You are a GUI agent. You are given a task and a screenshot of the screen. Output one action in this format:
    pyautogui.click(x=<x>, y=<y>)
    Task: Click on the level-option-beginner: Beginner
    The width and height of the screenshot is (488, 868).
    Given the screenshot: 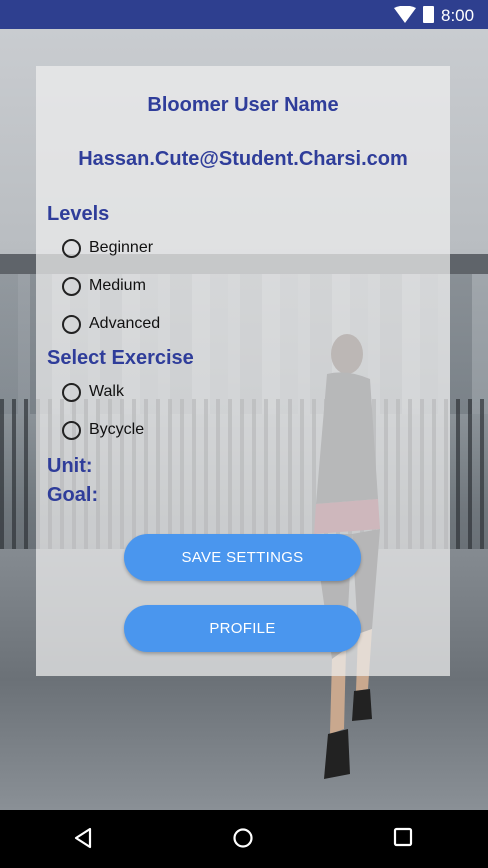 What is the action you would take?
    pyautogui.click(x=107, y=248)
    